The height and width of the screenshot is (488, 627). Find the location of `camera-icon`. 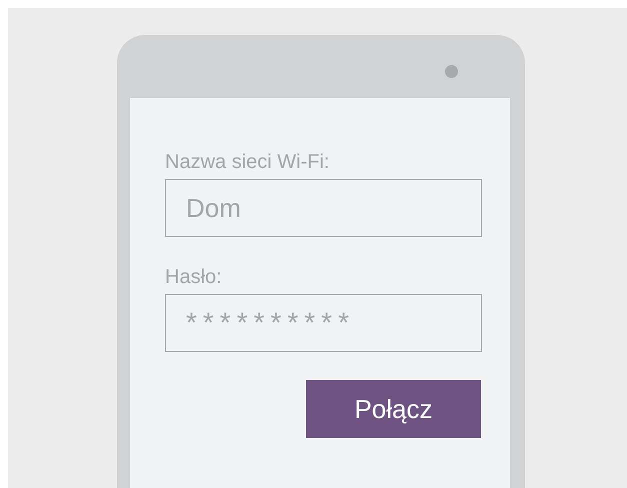

camera-icon is located at coordinates (451, 71).